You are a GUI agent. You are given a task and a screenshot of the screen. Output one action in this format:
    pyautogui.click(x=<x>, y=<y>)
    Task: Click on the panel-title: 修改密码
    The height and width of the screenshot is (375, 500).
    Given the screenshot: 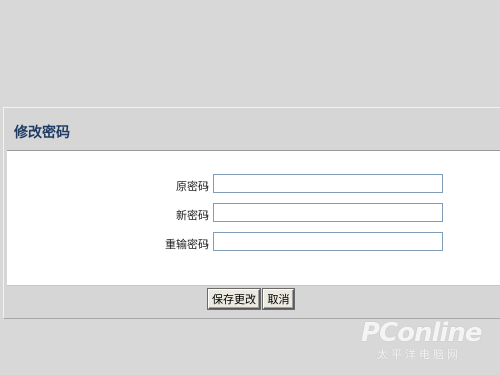 What is the action you would take?
    pyautogui.click(x=42, y=133)
    